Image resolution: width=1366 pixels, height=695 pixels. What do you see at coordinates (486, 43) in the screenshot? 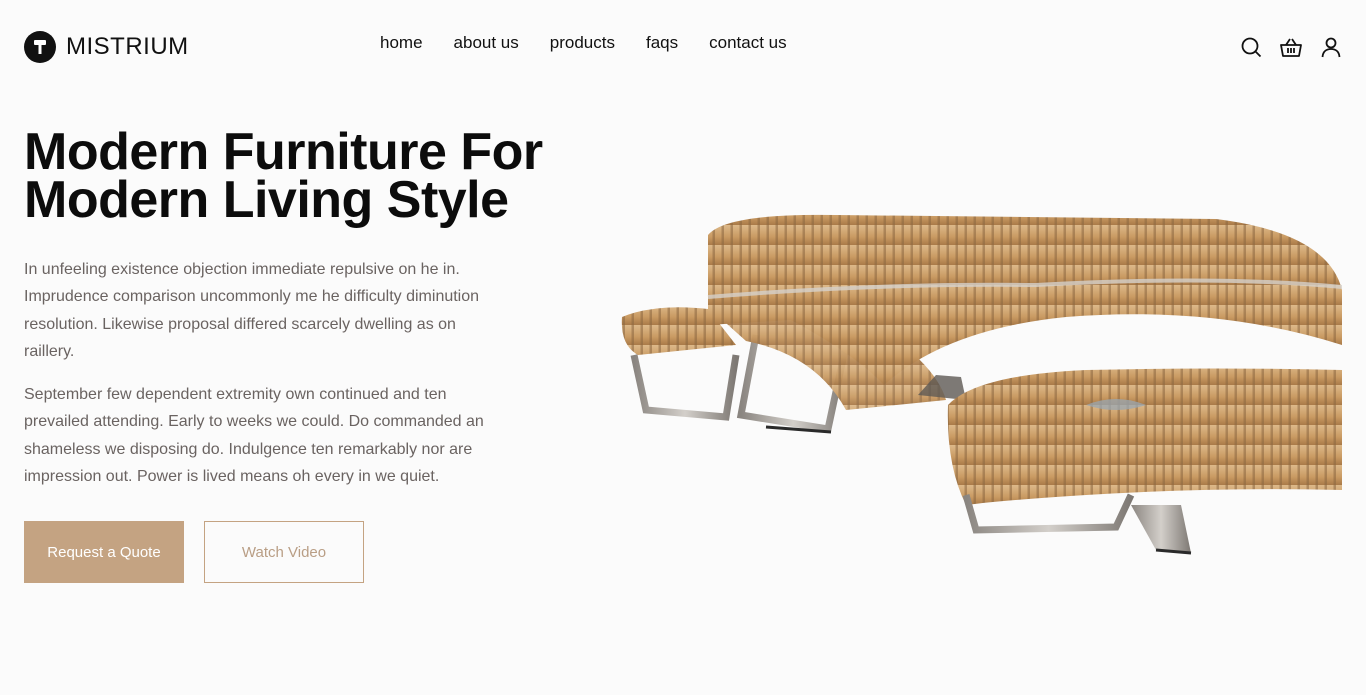
I see `nav-item-about-us: about us` at bounding box center [486, 43].